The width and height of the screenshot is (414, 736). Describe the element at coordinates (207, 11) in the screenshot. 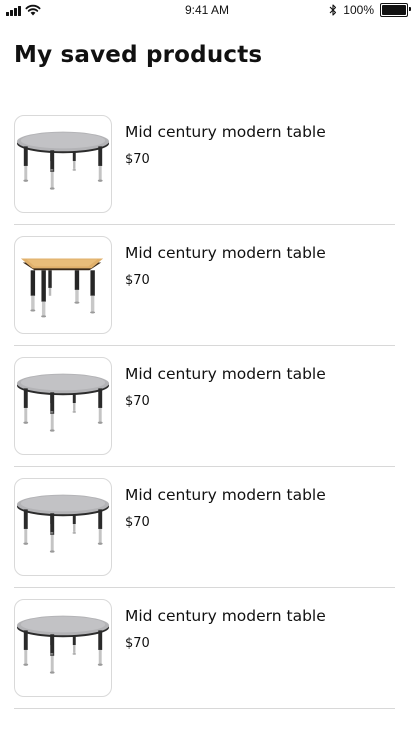

I see `status-bar: 9:41 AM 100%` at that location.